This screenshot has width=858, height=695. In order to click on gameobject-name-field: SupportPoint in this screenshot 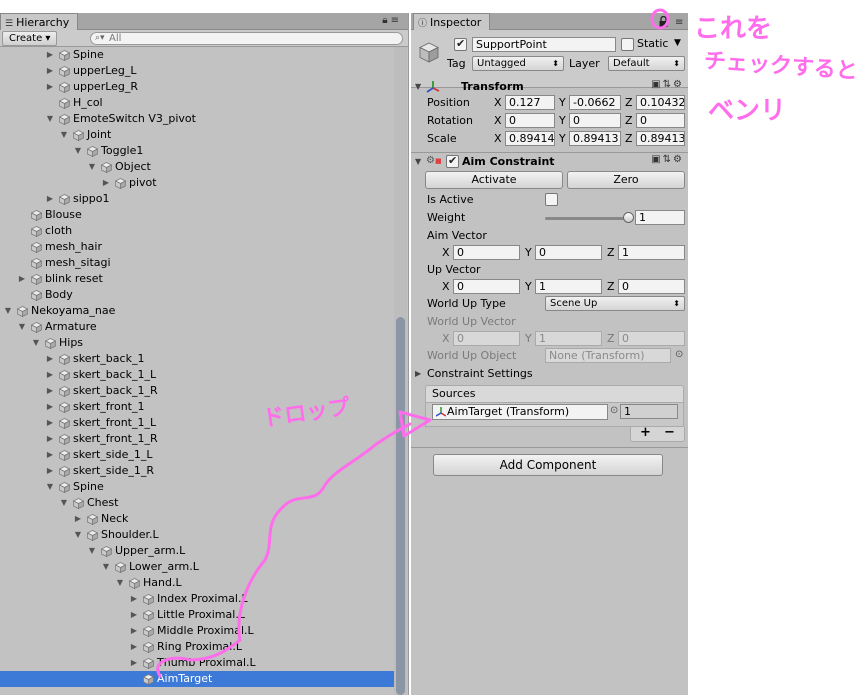, I will do `click(544, 44)`.